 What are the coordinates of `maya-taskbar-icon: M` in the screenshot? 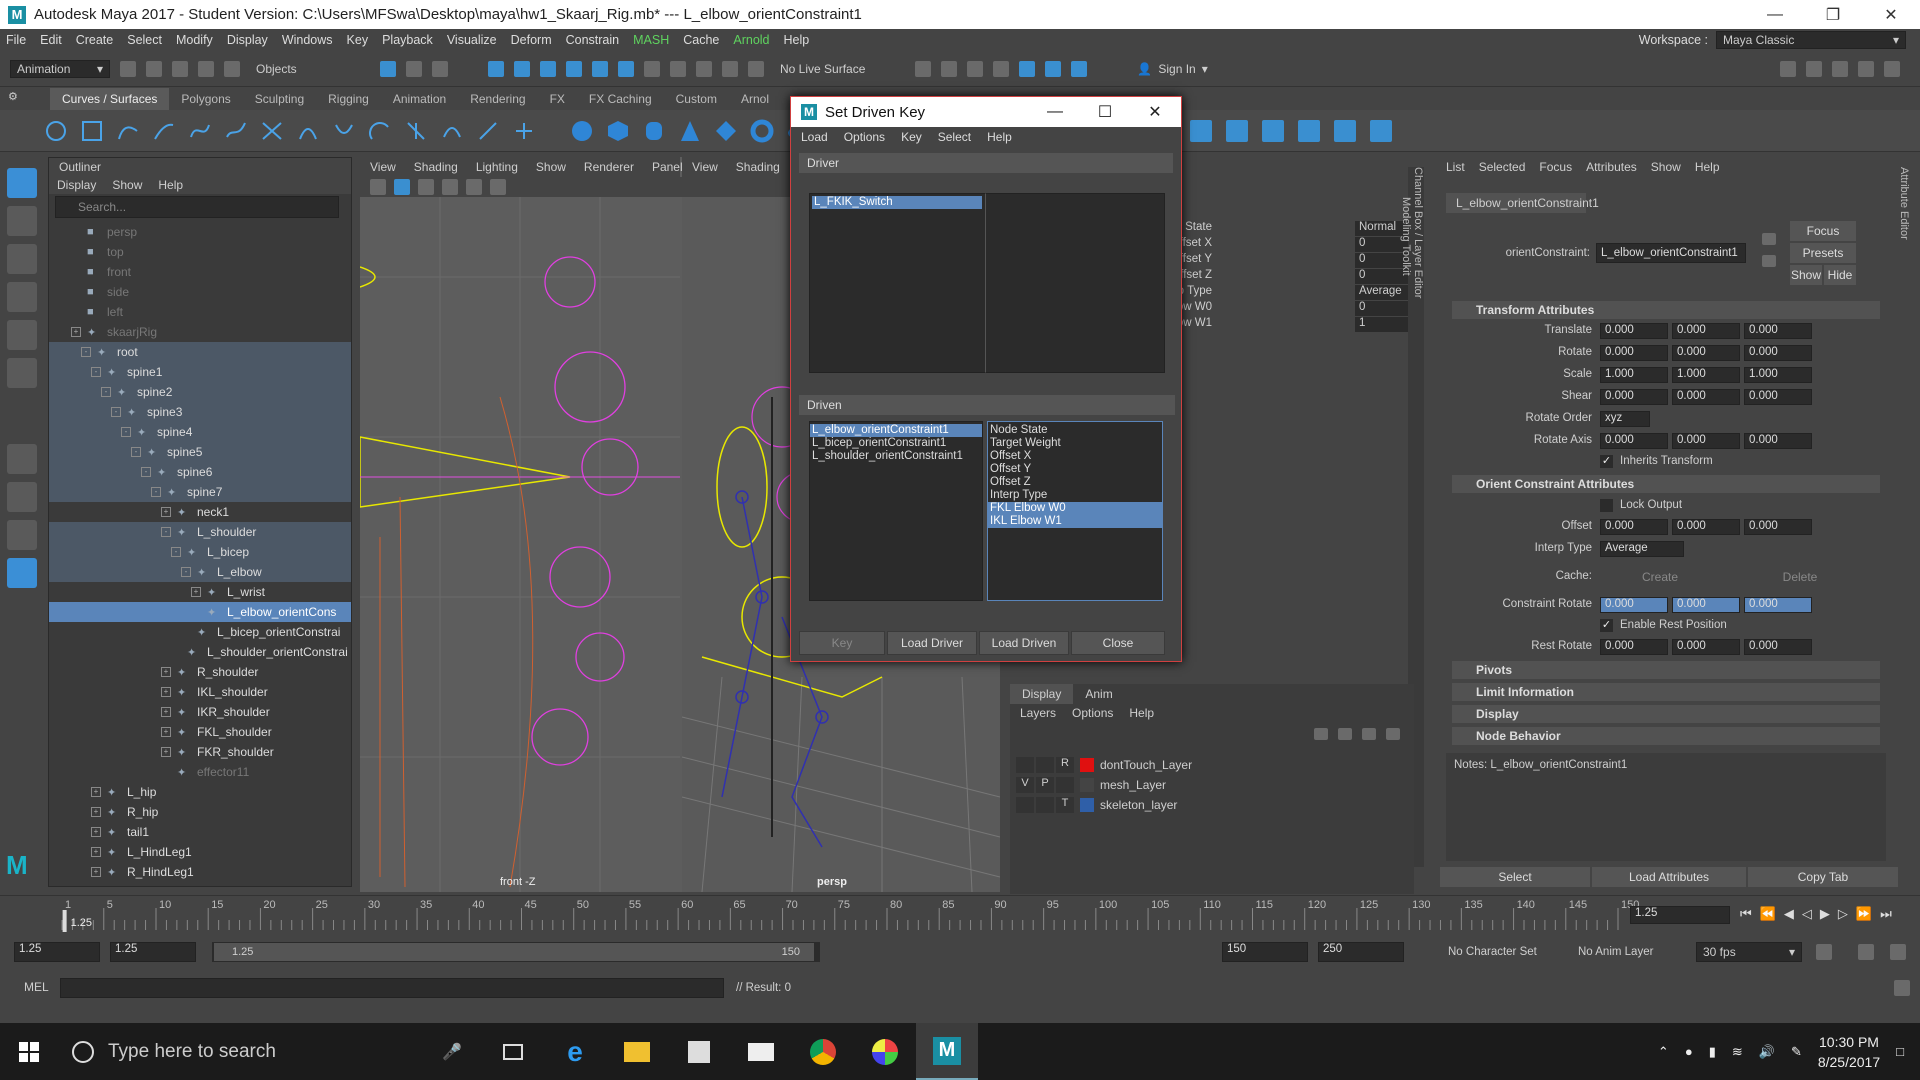 It's located at (947, 1051).